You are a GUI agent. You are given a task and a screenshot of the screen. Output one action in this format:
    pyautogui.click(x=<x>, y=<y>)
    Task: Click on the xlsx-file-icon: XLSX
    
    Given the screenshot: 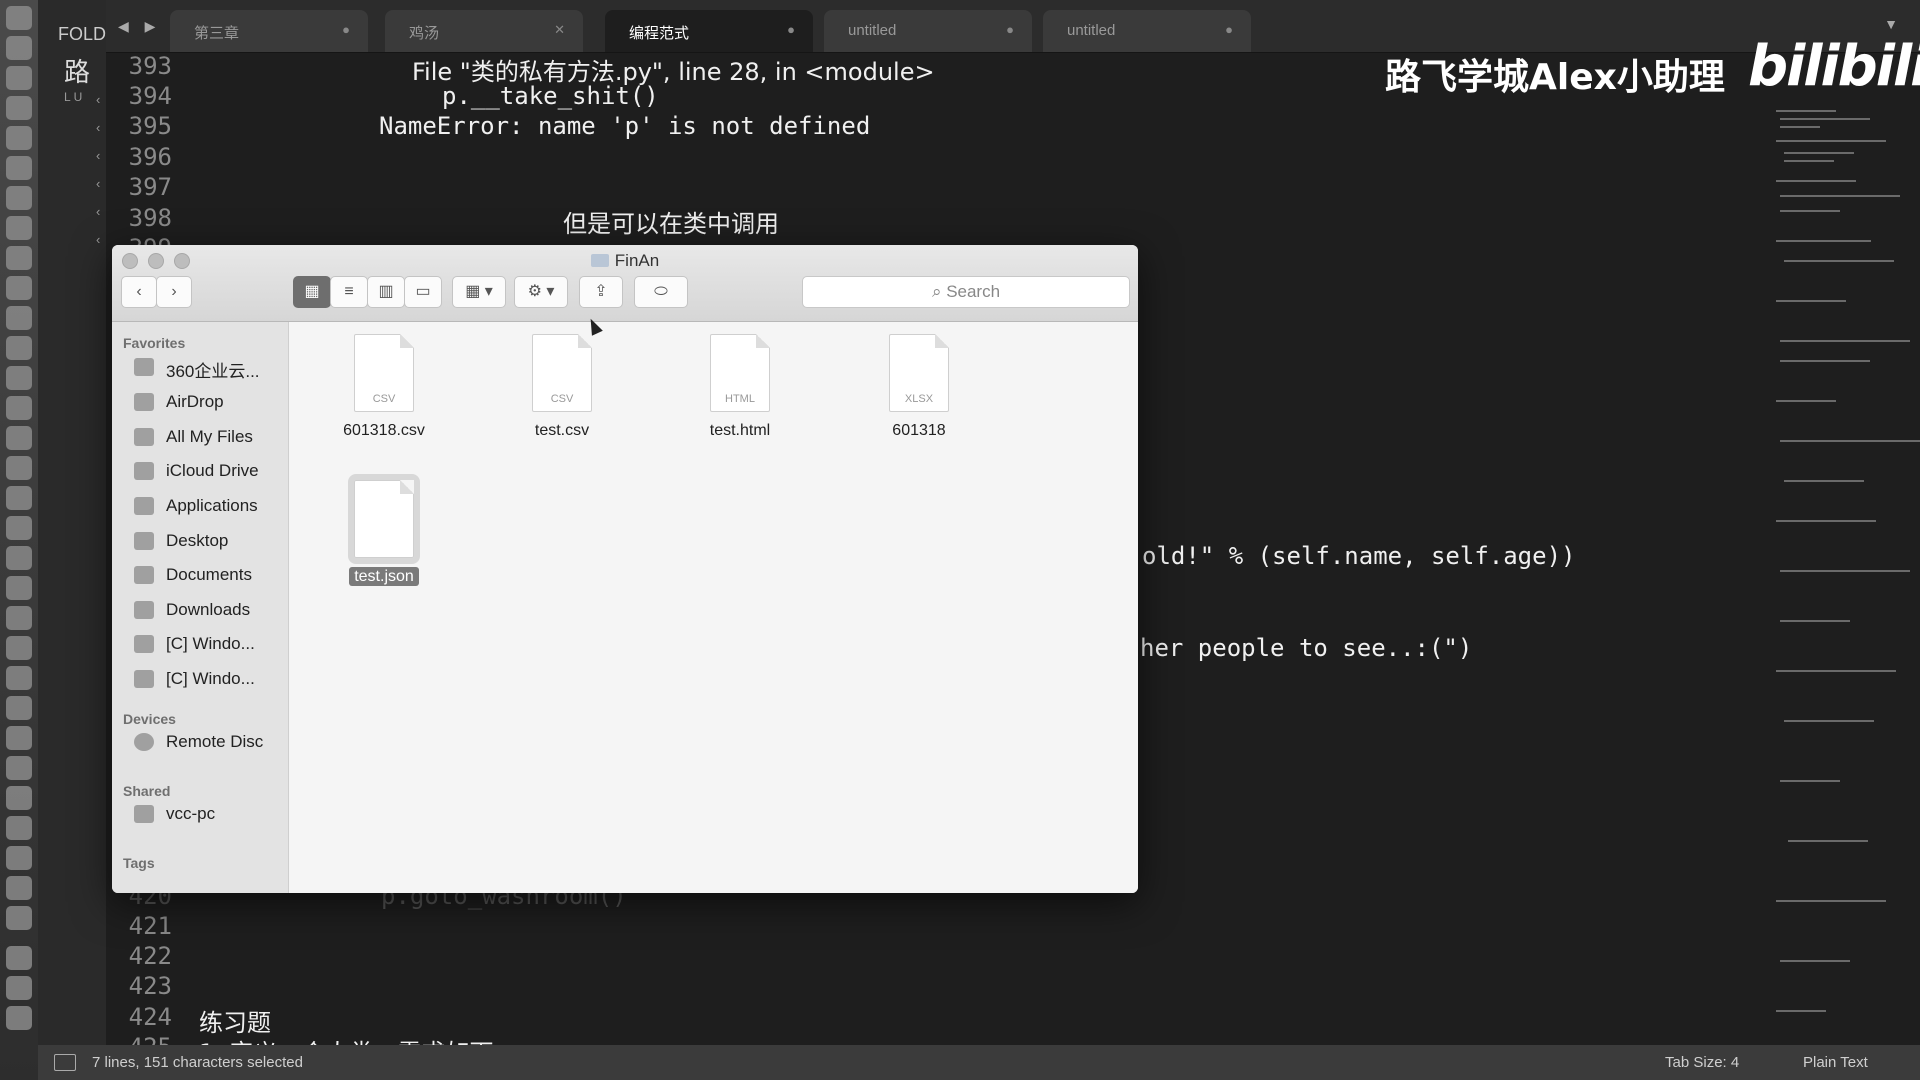 What is the action you would take?
    pyautogui.click(x=919, y=373)
    